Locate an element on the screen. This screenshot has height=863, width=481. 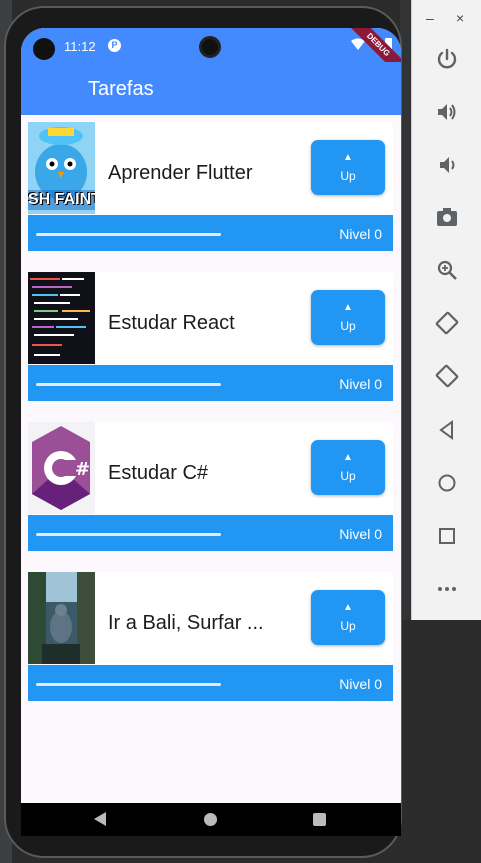
rotate-right-icon is located at coordinates (447, 376).